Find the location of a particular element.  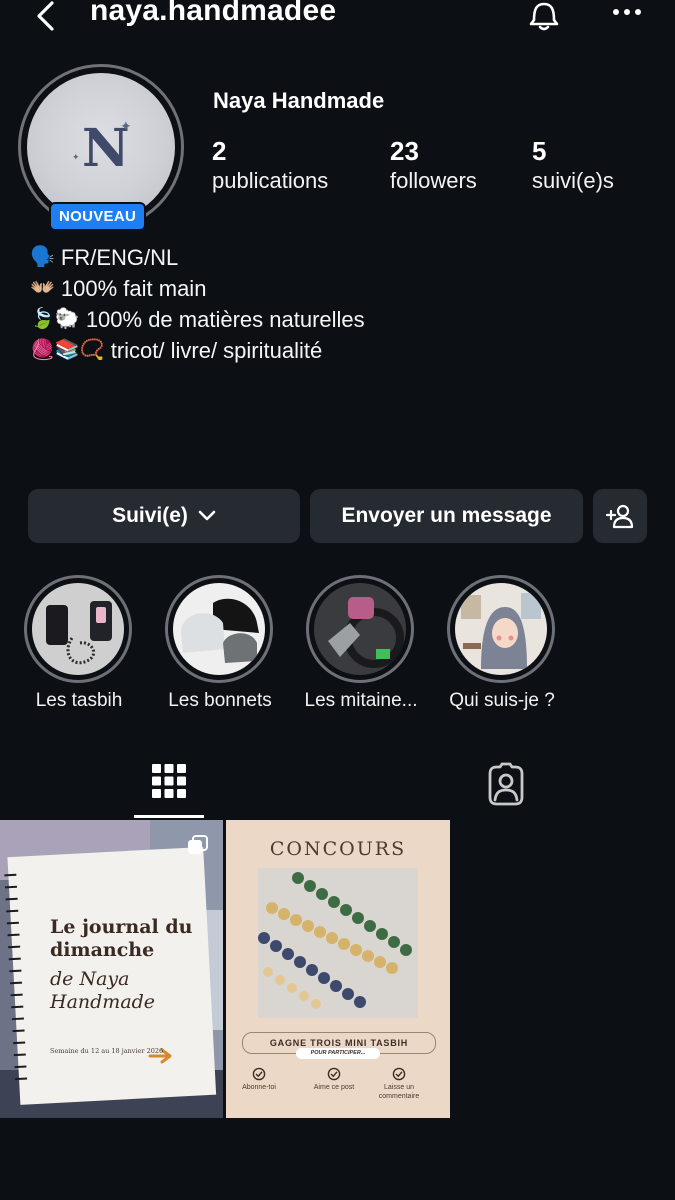

display-name: Naya Handmade is located at coordinates (299, 100).